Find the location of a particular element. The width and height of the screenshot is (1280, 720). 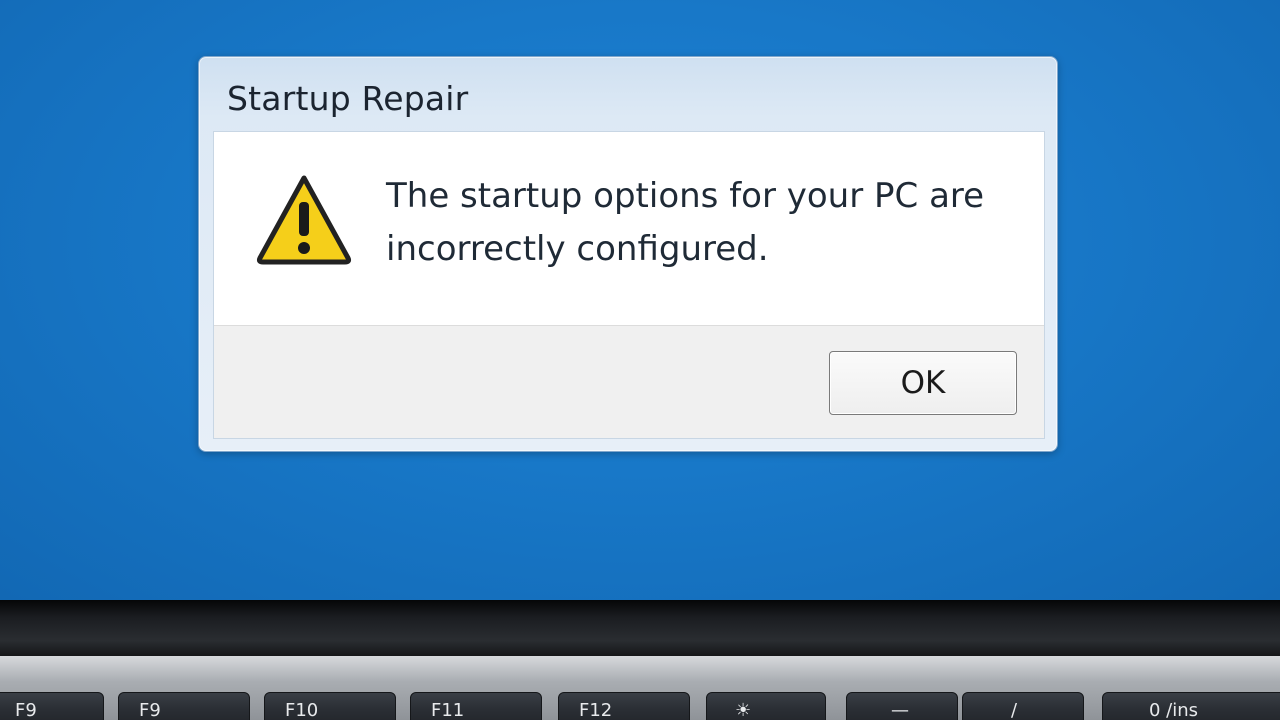

key-slash: / is located at coordinates (1023, 706).